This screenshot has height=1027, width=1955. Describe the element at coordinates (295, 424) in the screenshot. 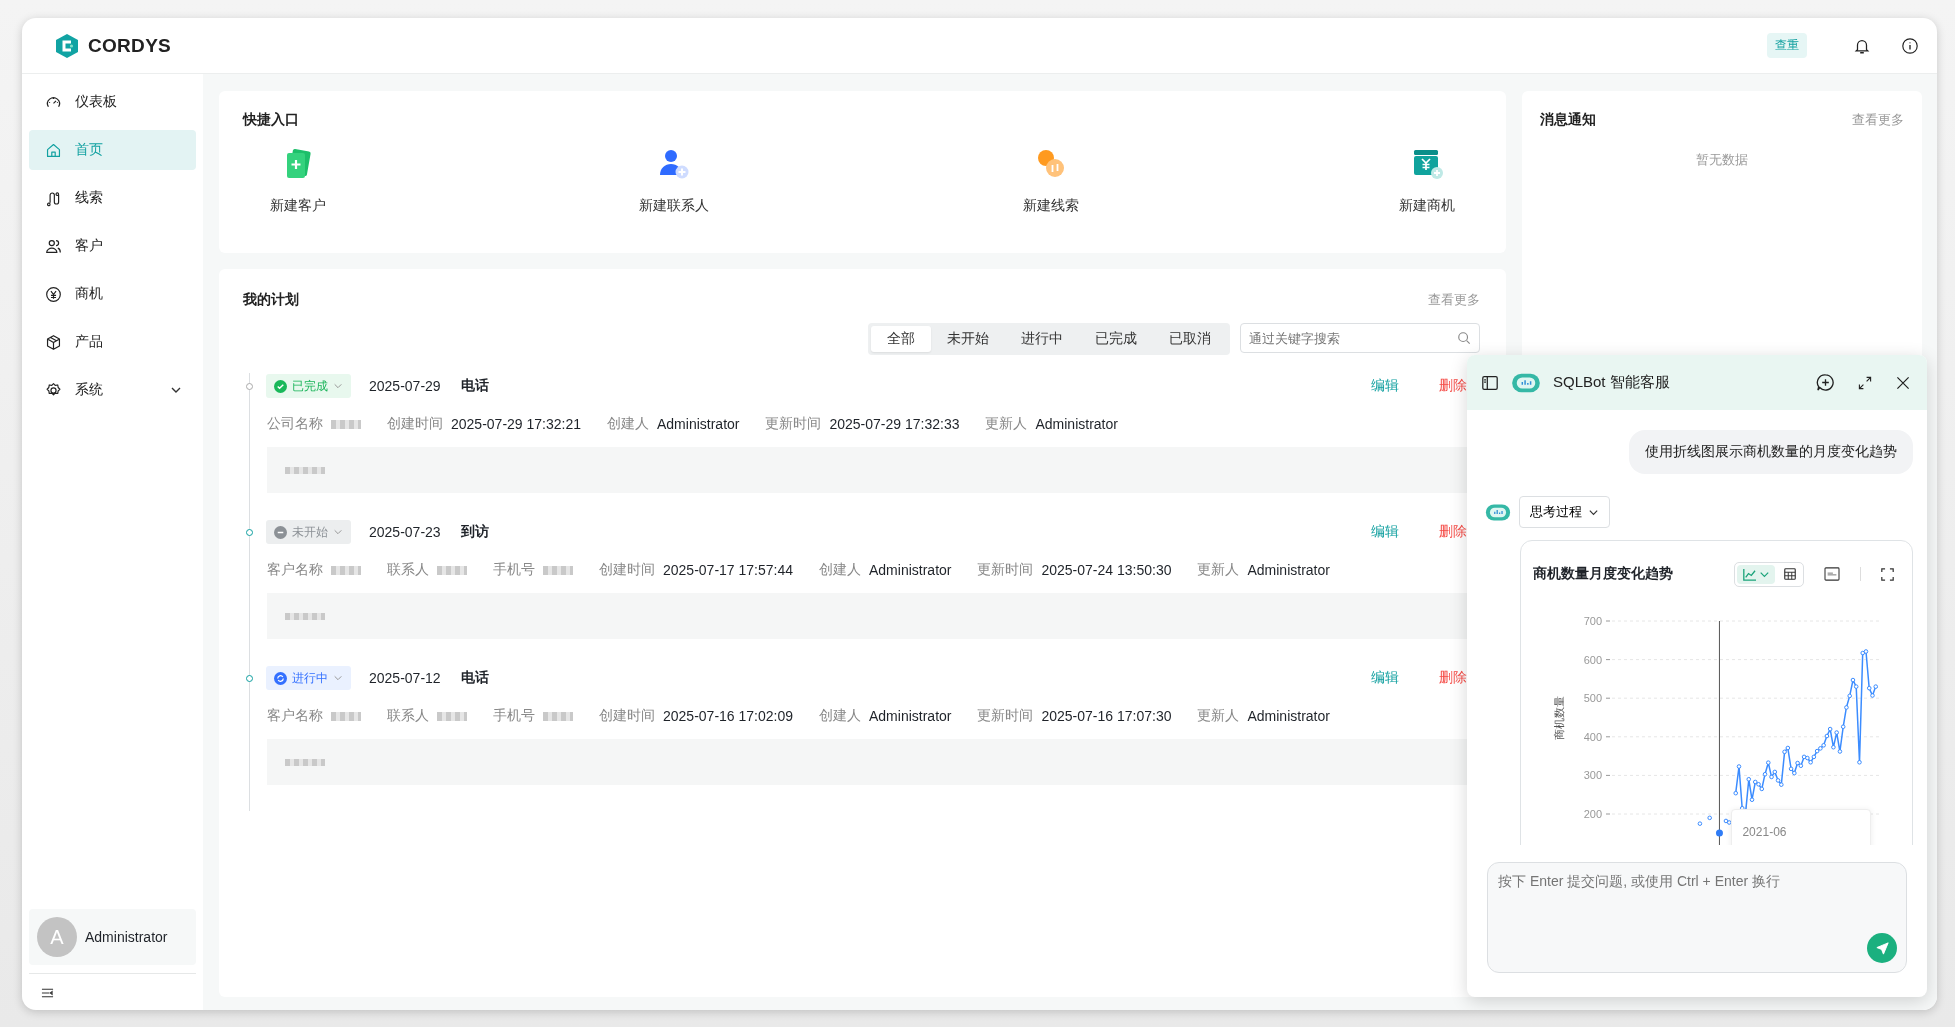

I see `field-label: 公司名称` at that location.